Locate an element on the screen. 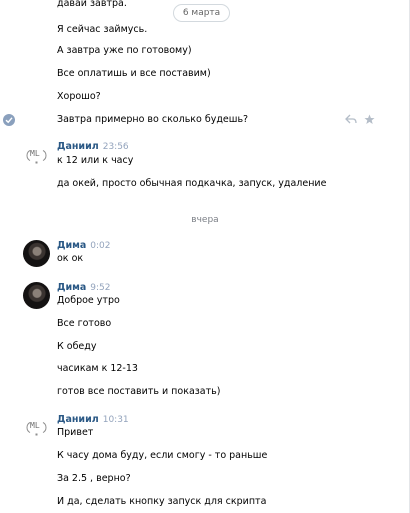 Image resolution: width=410 pixels, height=513 pixels. message-header: Даниил 23:56 is located at coordinates (93, 146).